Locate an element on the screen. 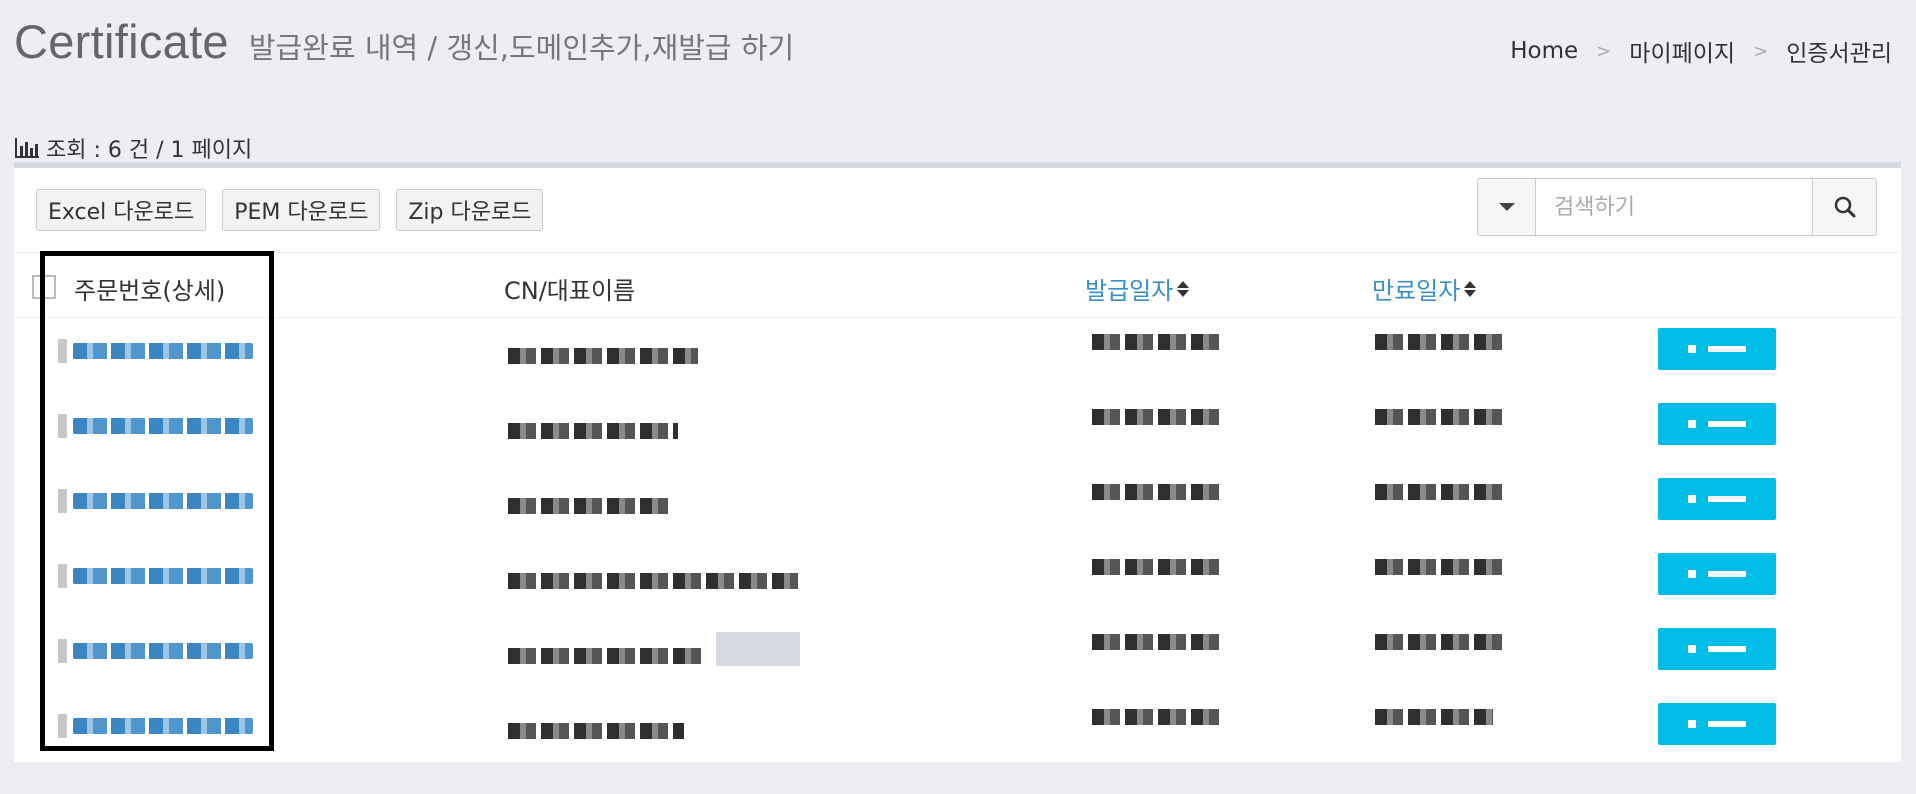 Image resolution: width=1916 pixels, height=794 pixels. search-input is located at coordinates (1674, 207).